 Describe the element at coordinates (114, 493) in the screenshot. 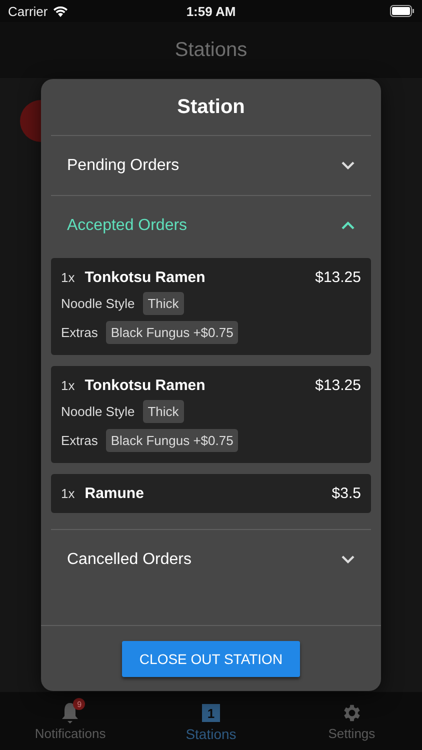

I see `item-name: Ramune` at that location.